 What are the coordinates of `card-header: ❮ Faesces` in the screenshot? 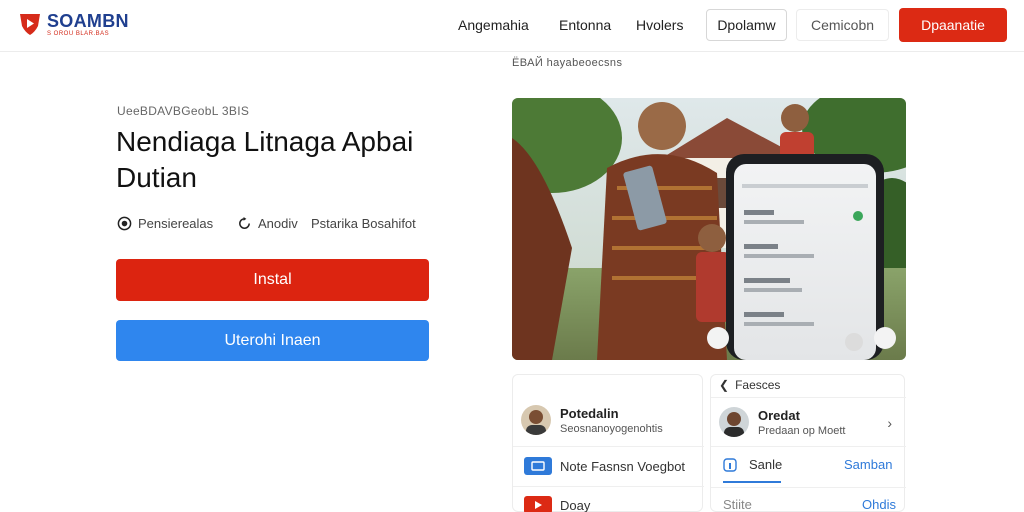 It's located at (749, 385).